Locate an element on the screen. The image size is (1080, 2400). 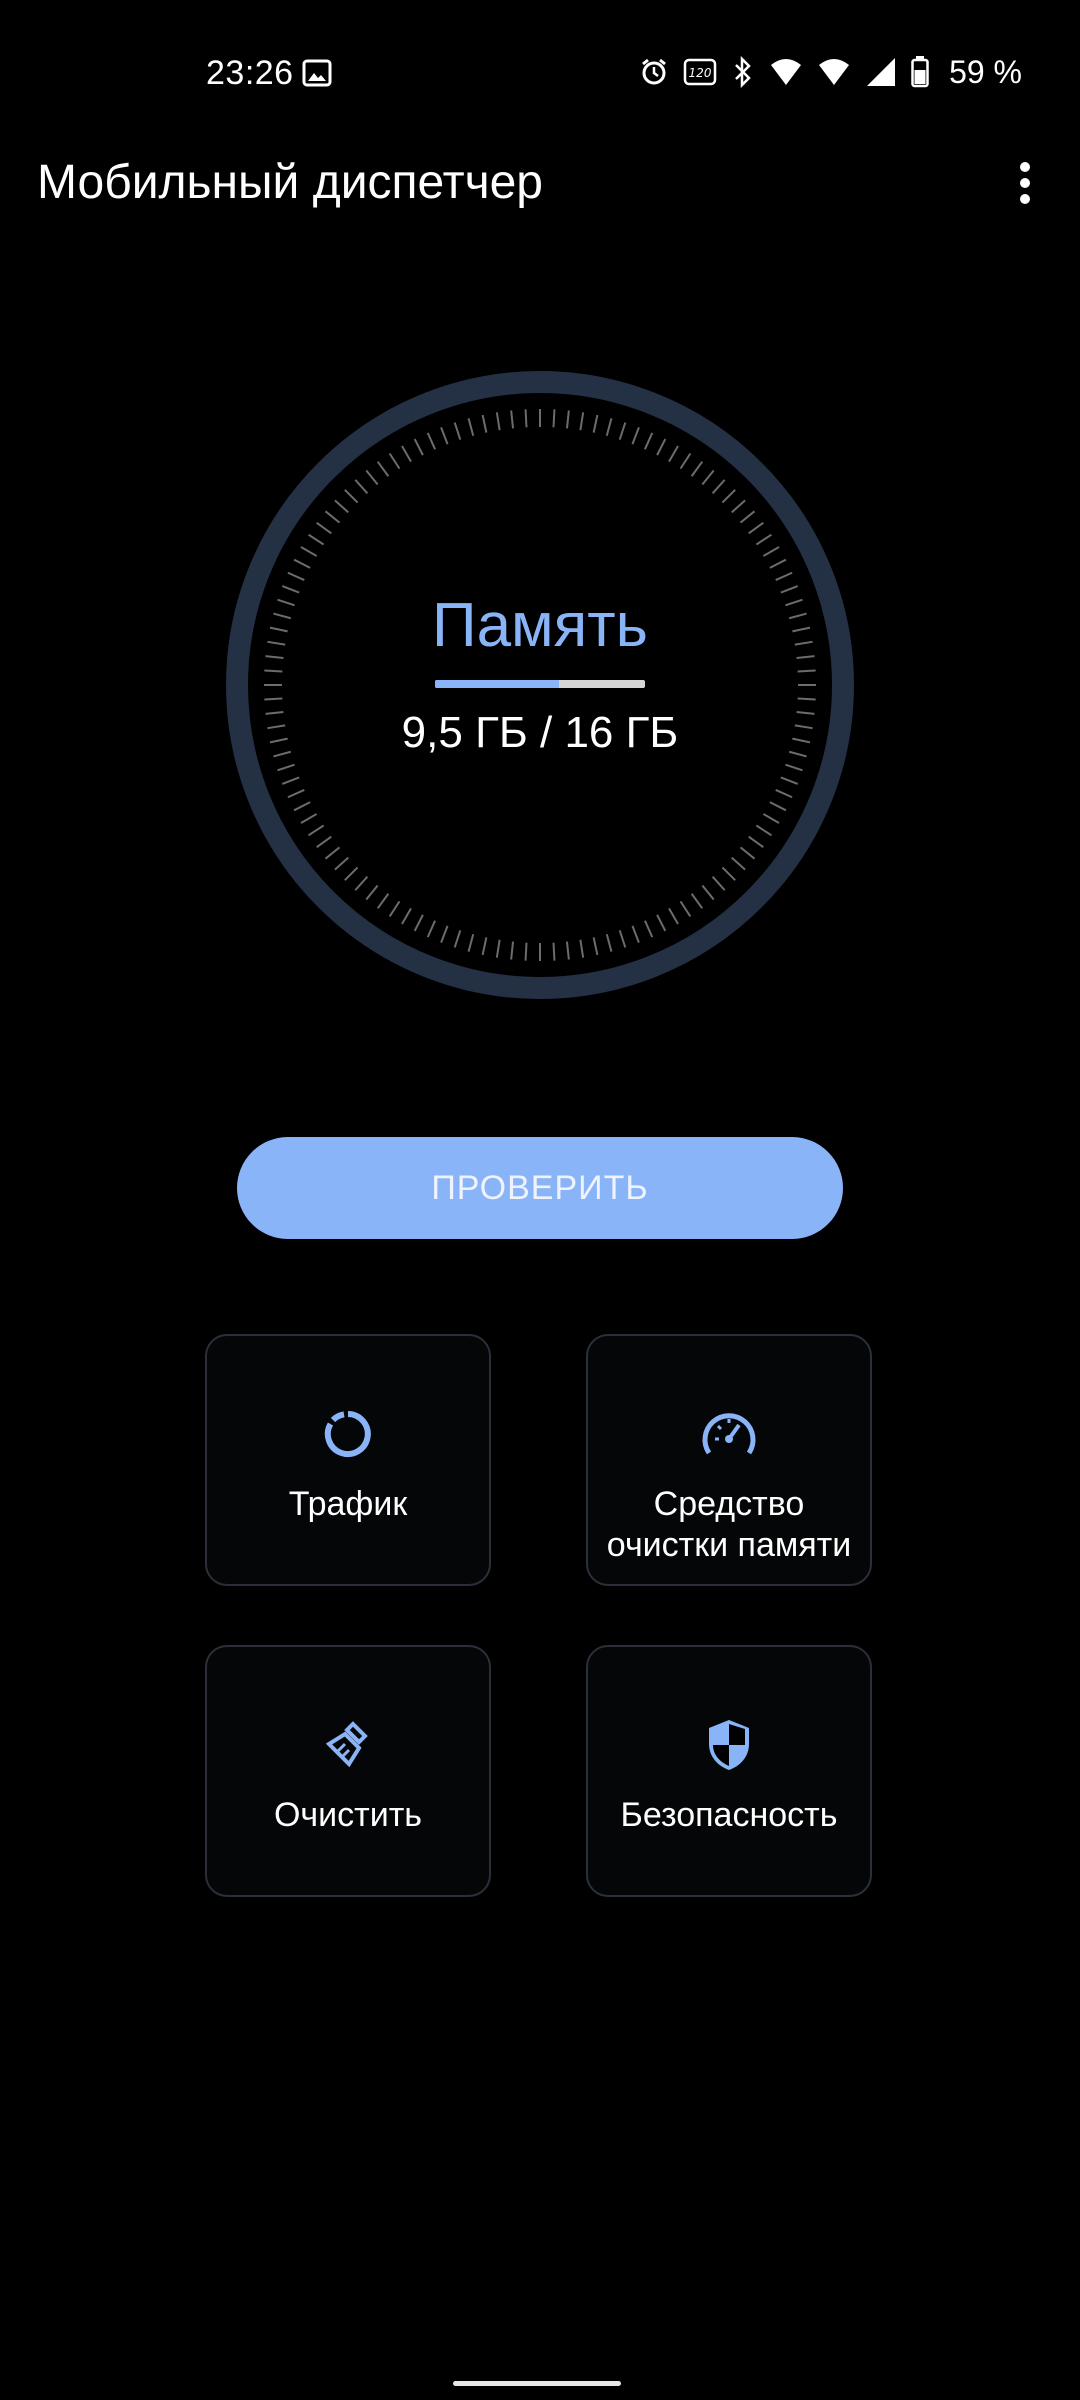
tile-label: Средство очистки памяти is located at coordinates (729, 1524).